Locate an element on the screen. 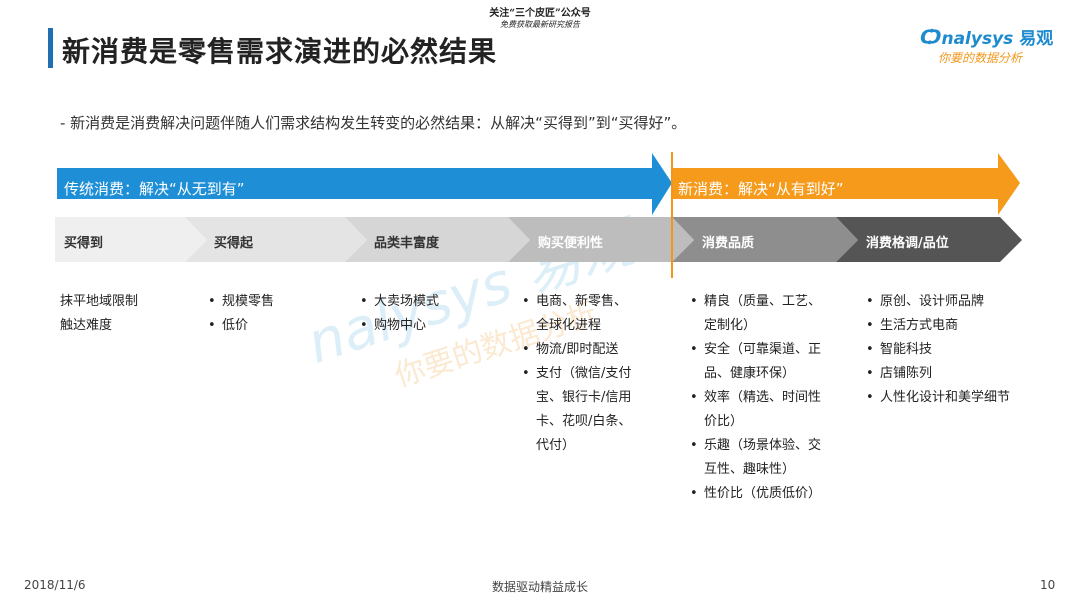  stage-column-3: 大卖场模式 购物中心 is located at coordinates (425, 314).